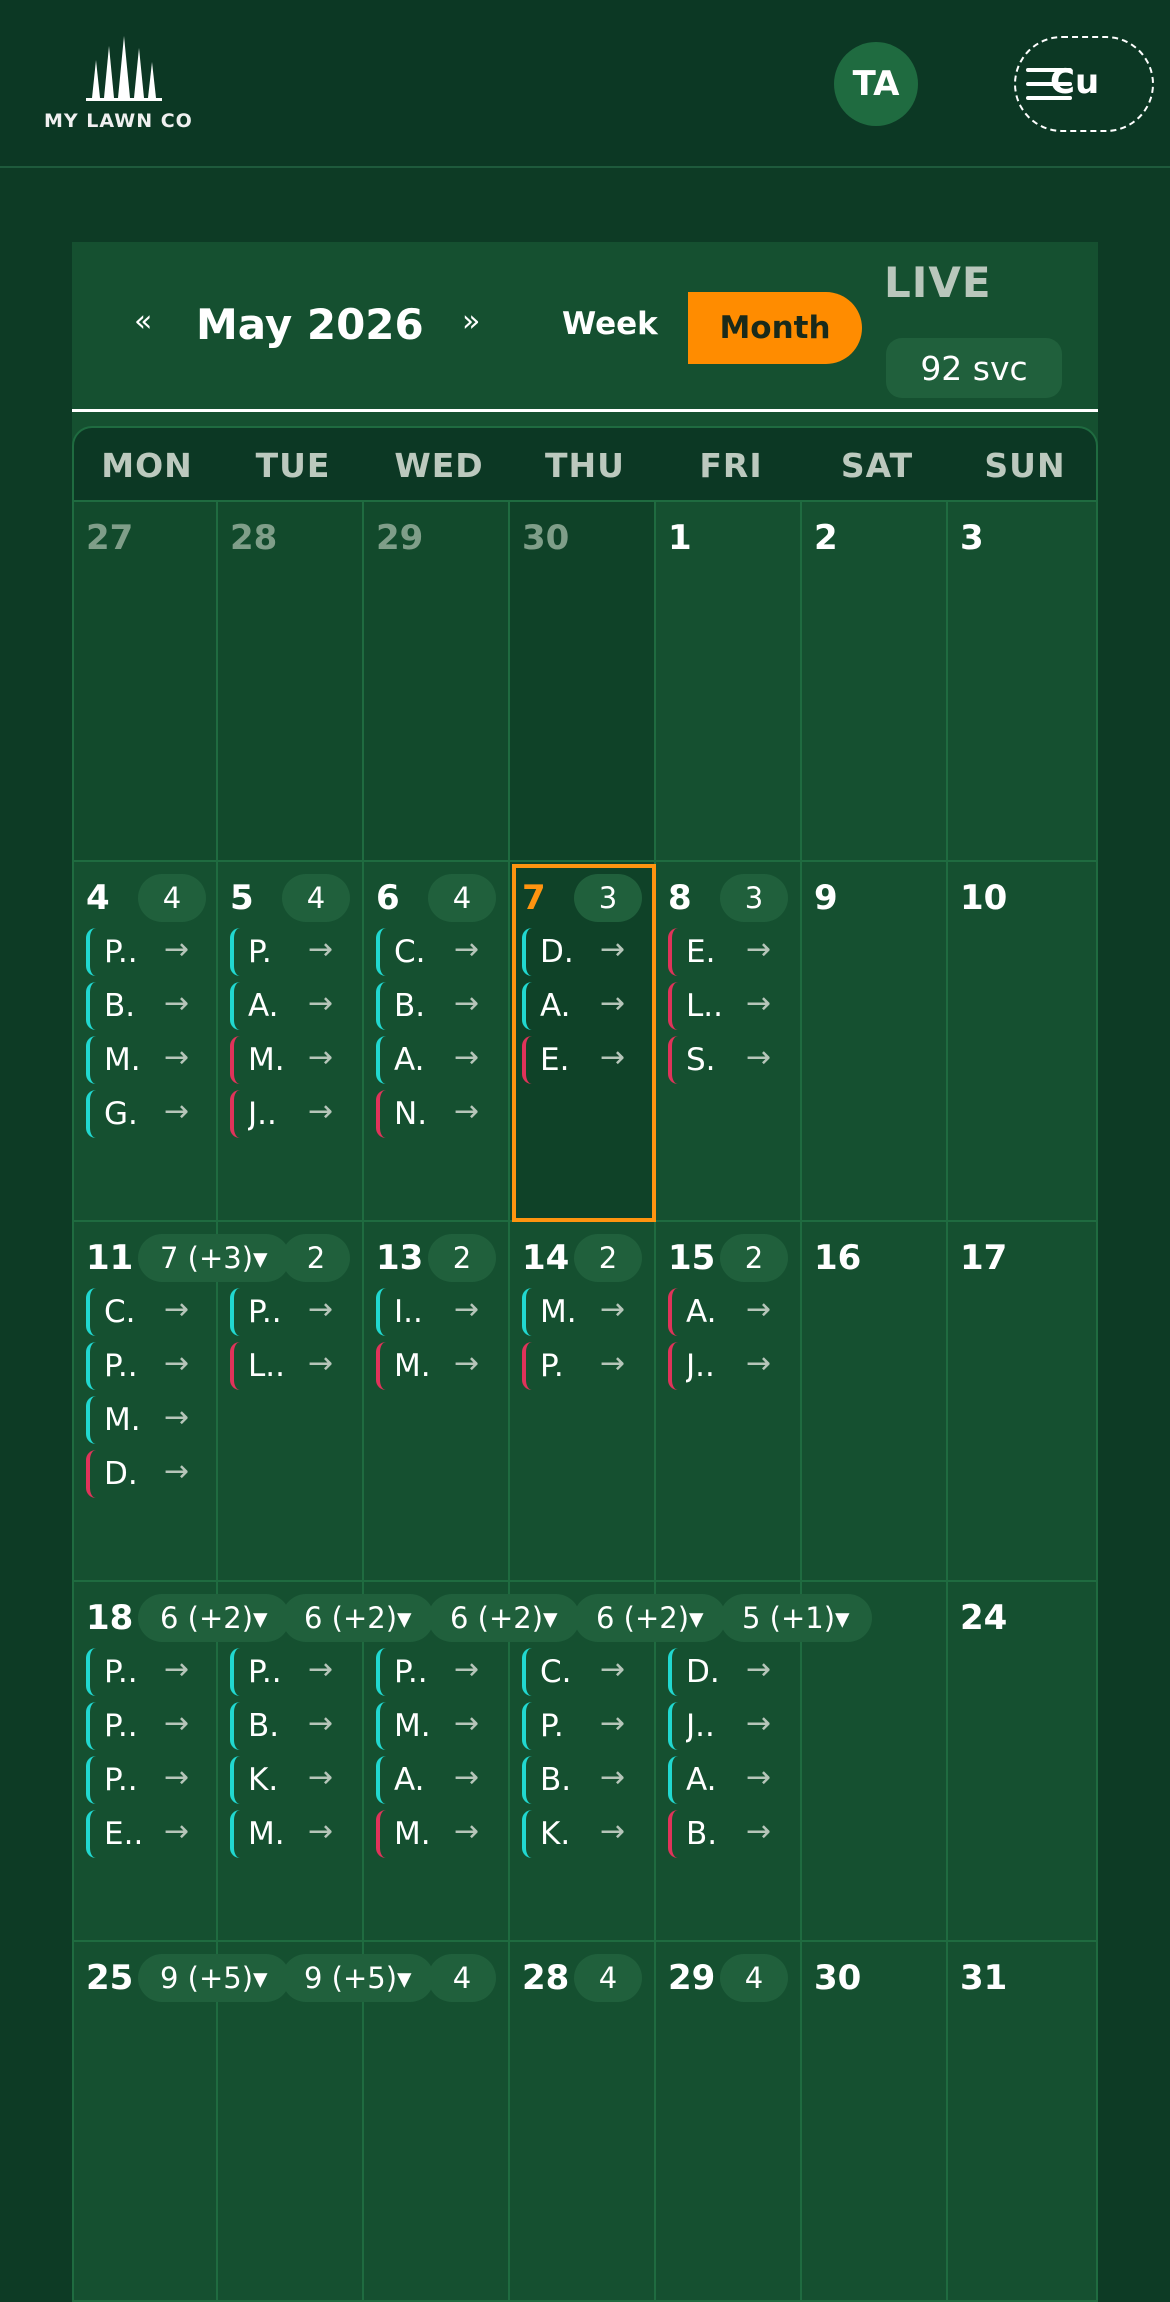 This screenshot has height=2302, width=1170. I want to click on appointment-count-badge: 7 (+3)▾, so click(214, 1258).